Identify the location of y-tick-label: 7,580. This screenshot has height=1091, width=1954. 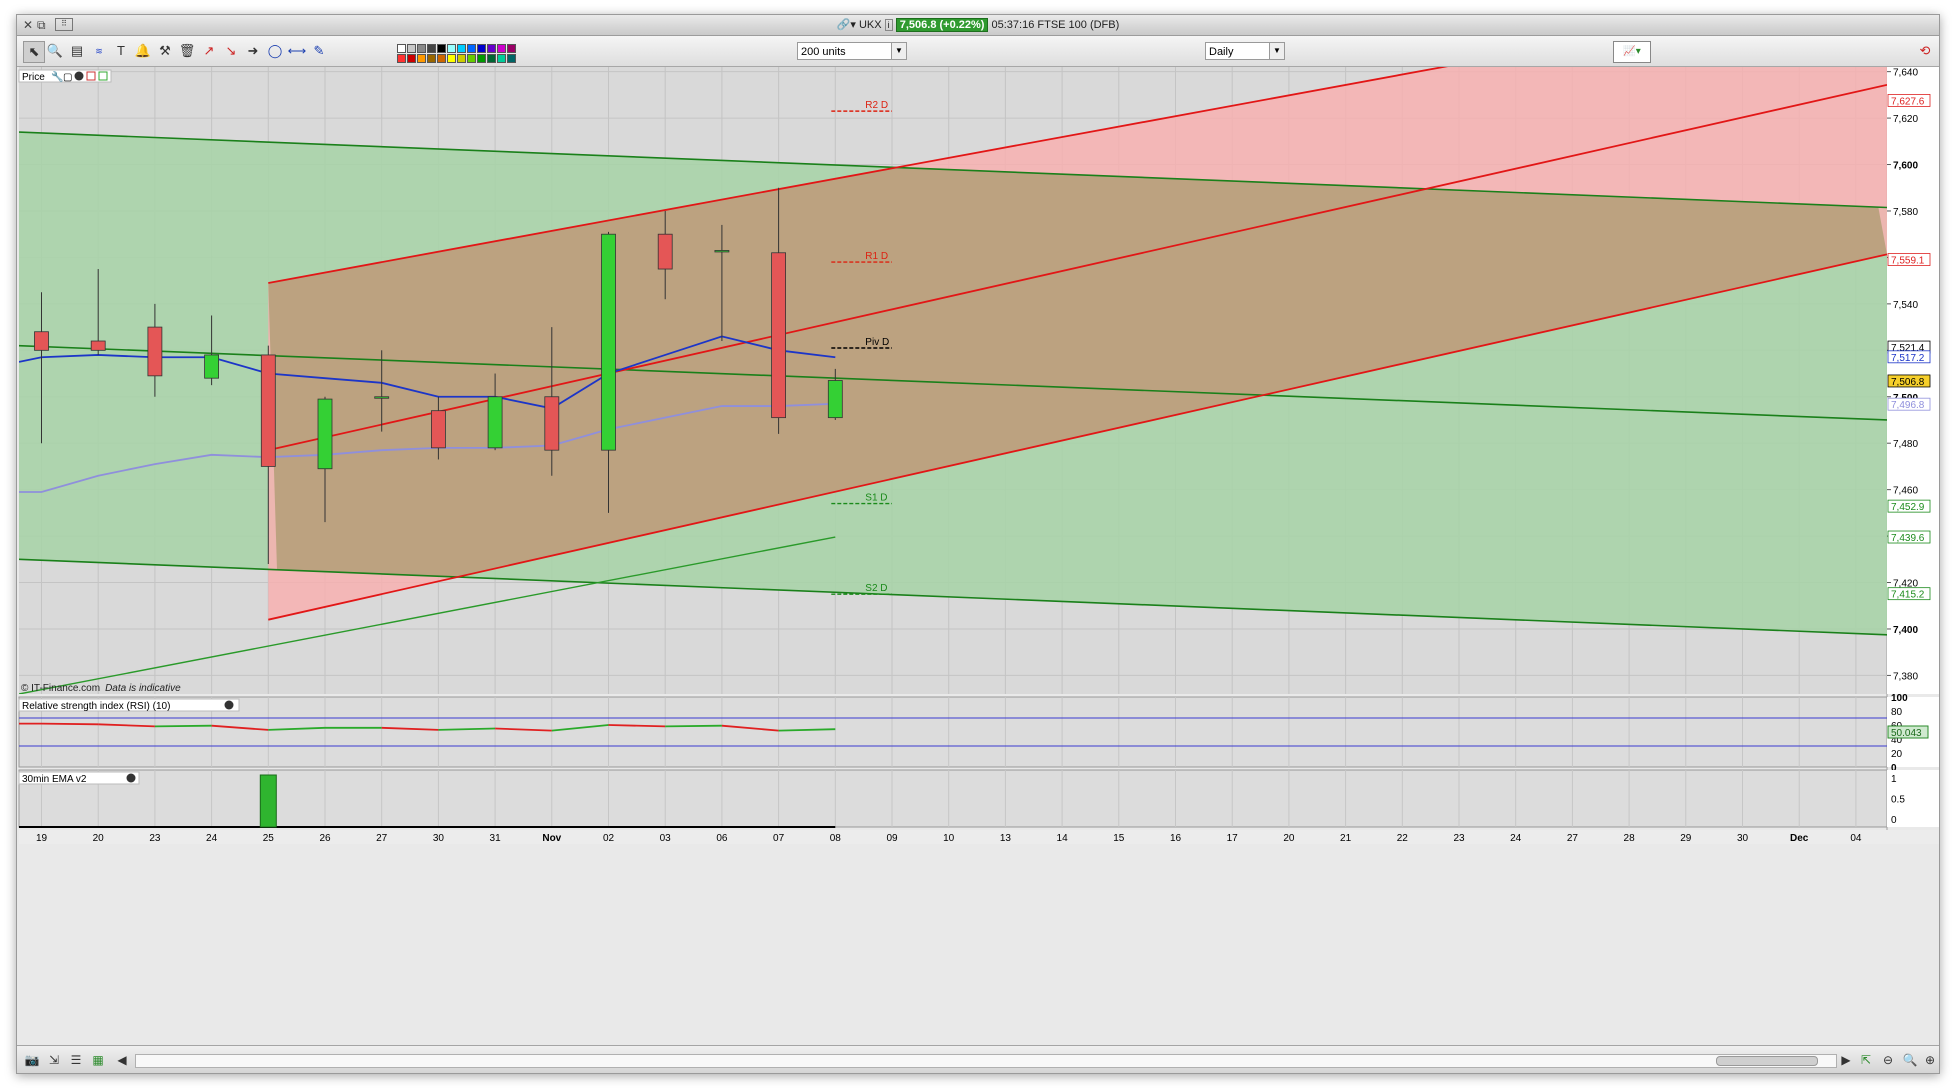
(1905, 212).